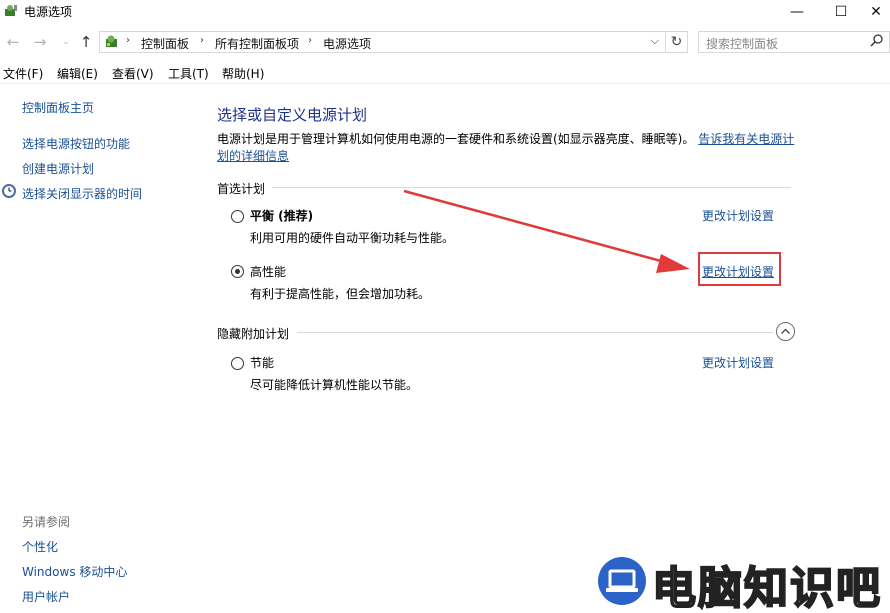 The height and width of the screenshot is (613, 890). Describe the element at coordinates (445, 73) in the screenshot. I see `menu-bar: 文件(F) 编辑(E) 查看(V) 工具(T) 帮助(H)` at that location.